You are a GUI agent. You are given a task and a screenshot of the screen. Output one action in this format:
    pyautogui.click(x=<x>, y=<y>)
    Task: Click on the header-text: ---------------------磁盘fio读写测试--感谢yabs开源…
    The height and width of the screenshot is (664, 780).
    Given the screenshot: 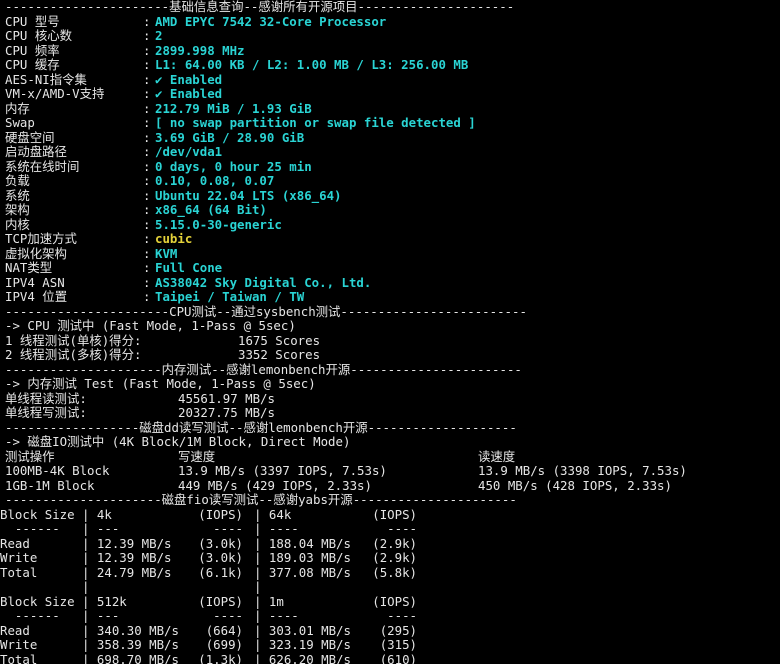 What is the action you would take?
    pyautogui.click(x=261, y=499)
    